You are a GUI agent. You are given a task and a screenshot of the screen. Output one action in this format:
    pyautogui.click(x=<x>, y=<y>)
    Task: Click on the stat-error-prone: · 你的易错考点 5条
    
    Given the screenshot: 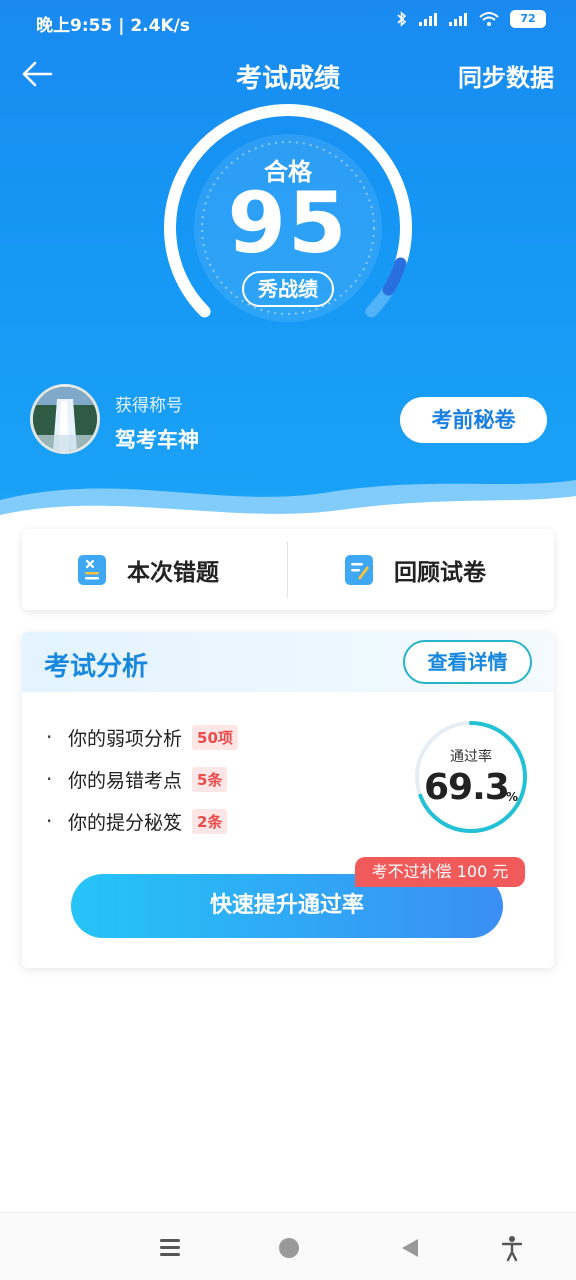 What is the action you would take?
    pyautogui.click(x=142, y=779)
    